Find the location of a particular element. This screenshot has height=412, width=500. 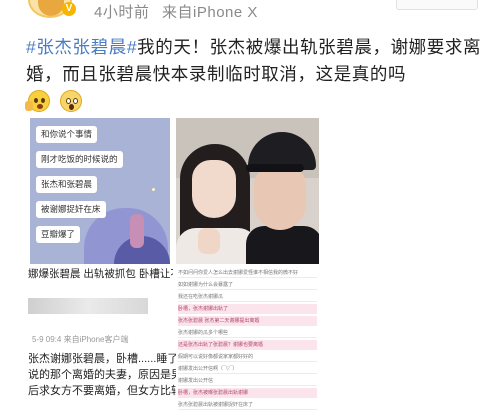

couple-photo-image is located at coordinates (247, 191).